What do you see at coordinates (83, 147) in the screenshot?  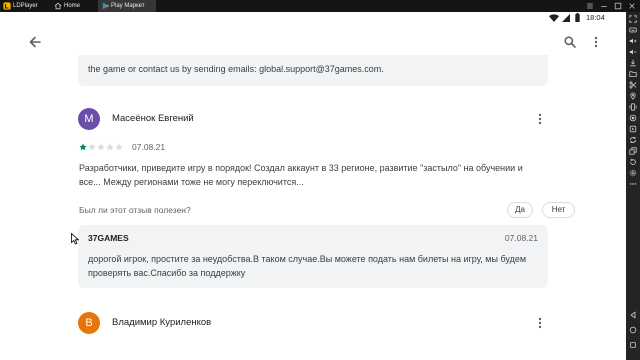 I see `star-filled-icon` at bounding box center [83, 147].